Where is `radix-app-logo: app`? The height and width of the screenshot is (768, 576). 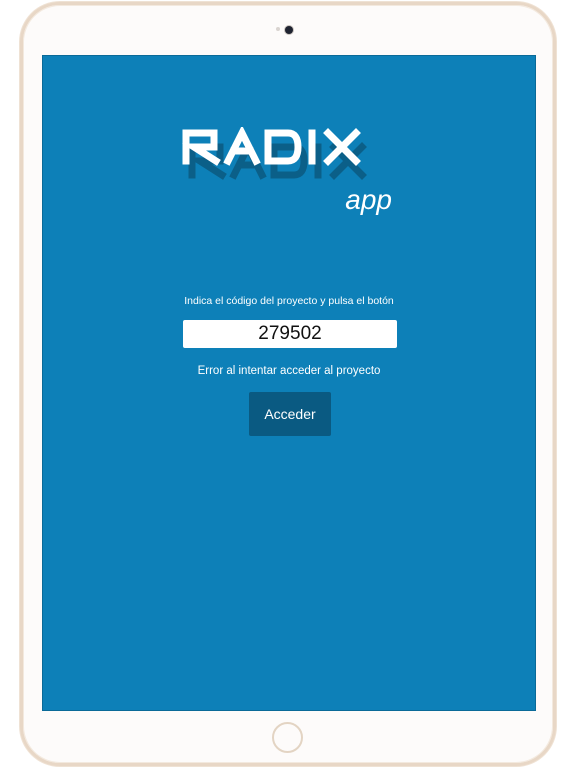
radix-app-logo: app is located at coordinates (290, 172).